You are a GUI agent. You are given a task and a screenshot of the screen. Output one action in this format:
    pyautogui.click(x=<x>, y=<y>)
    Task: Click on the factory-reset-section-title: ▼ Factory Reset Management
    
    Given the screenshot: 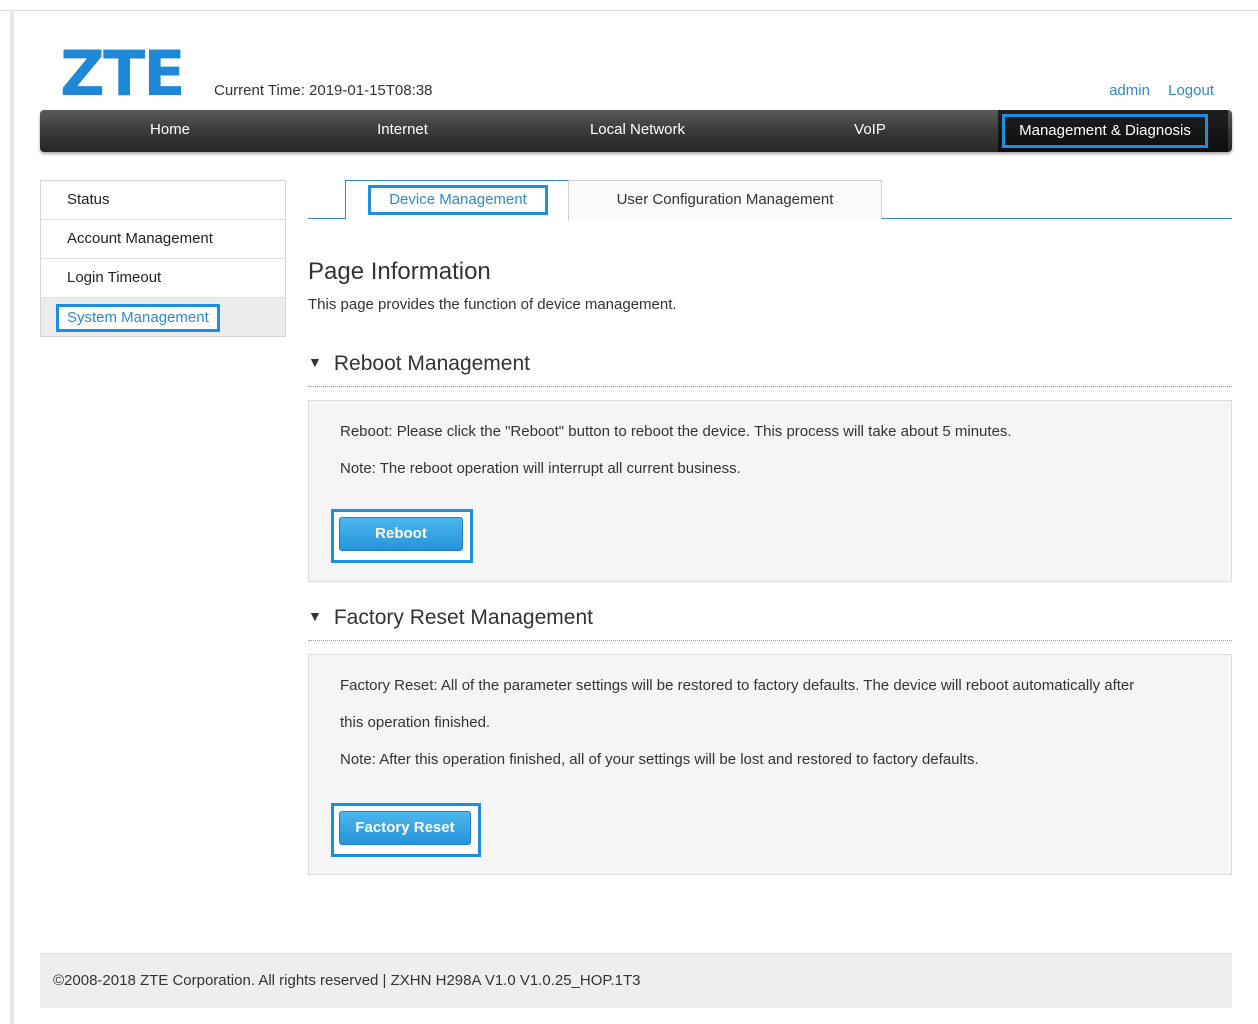 What is the action you would take?
    pyautogui.click(x=450, y=618)
    